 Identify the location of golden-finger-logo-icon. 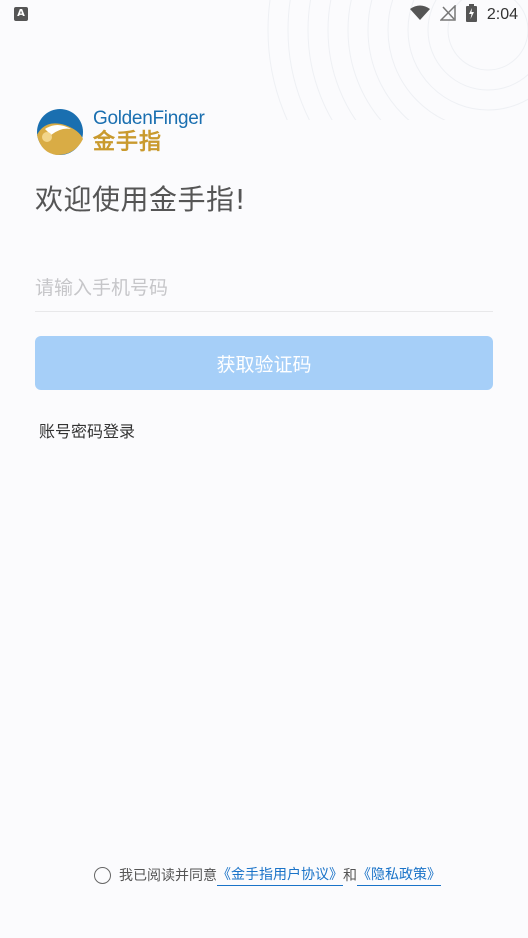
(60, 132).